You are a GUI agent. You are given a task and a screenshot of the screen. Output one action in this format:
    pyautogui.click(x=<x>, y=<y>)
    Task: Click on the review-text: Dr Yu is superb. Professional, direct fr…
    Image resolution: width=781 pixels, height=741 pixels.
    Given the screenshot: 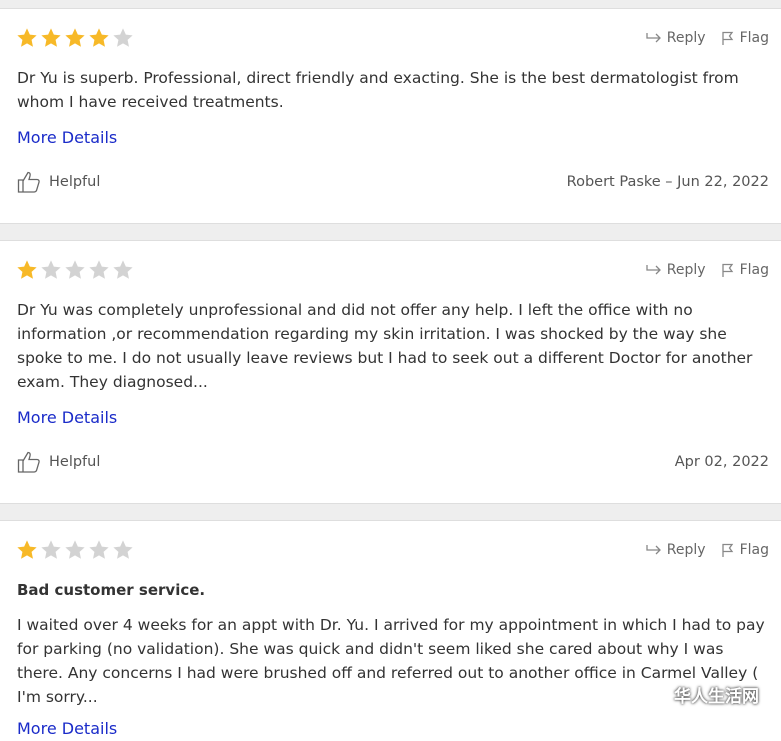 What is the action you would take?
    pyautogui.click(x=378, y=90)
    